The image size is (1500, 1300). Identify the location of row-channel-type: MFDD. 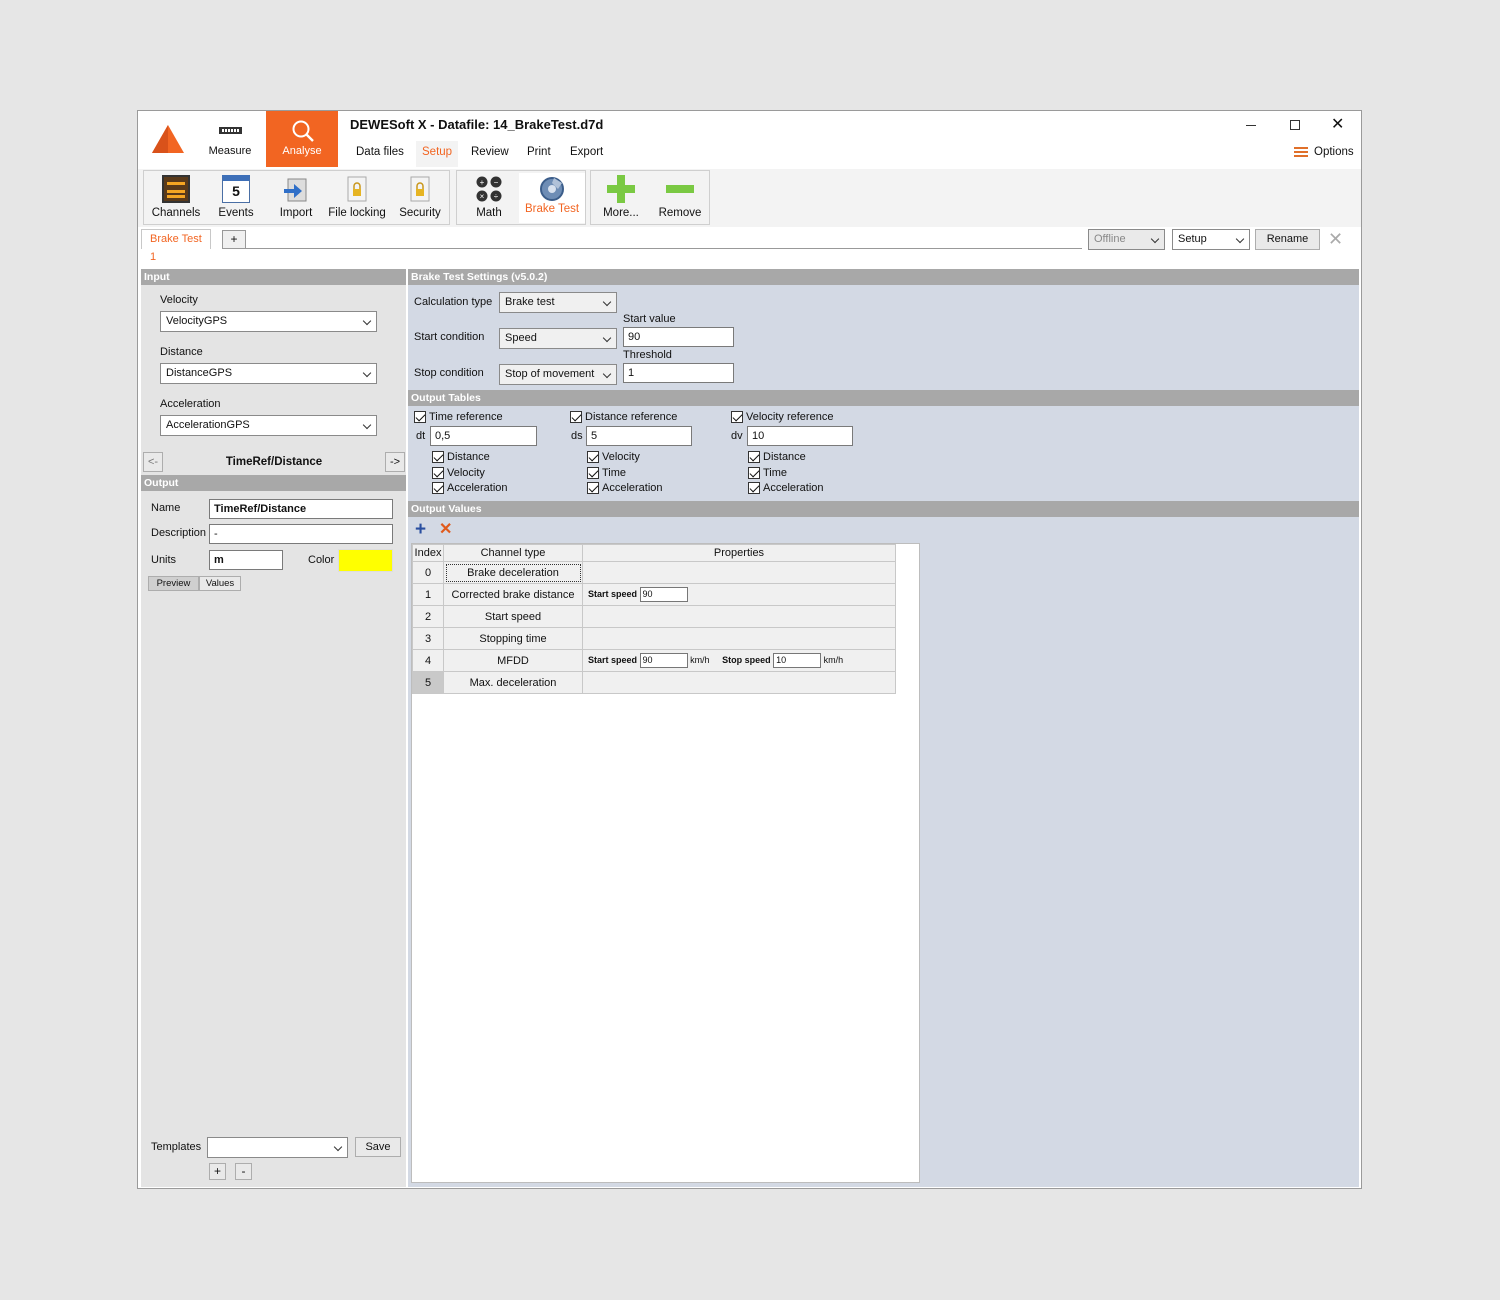
(513, 660).